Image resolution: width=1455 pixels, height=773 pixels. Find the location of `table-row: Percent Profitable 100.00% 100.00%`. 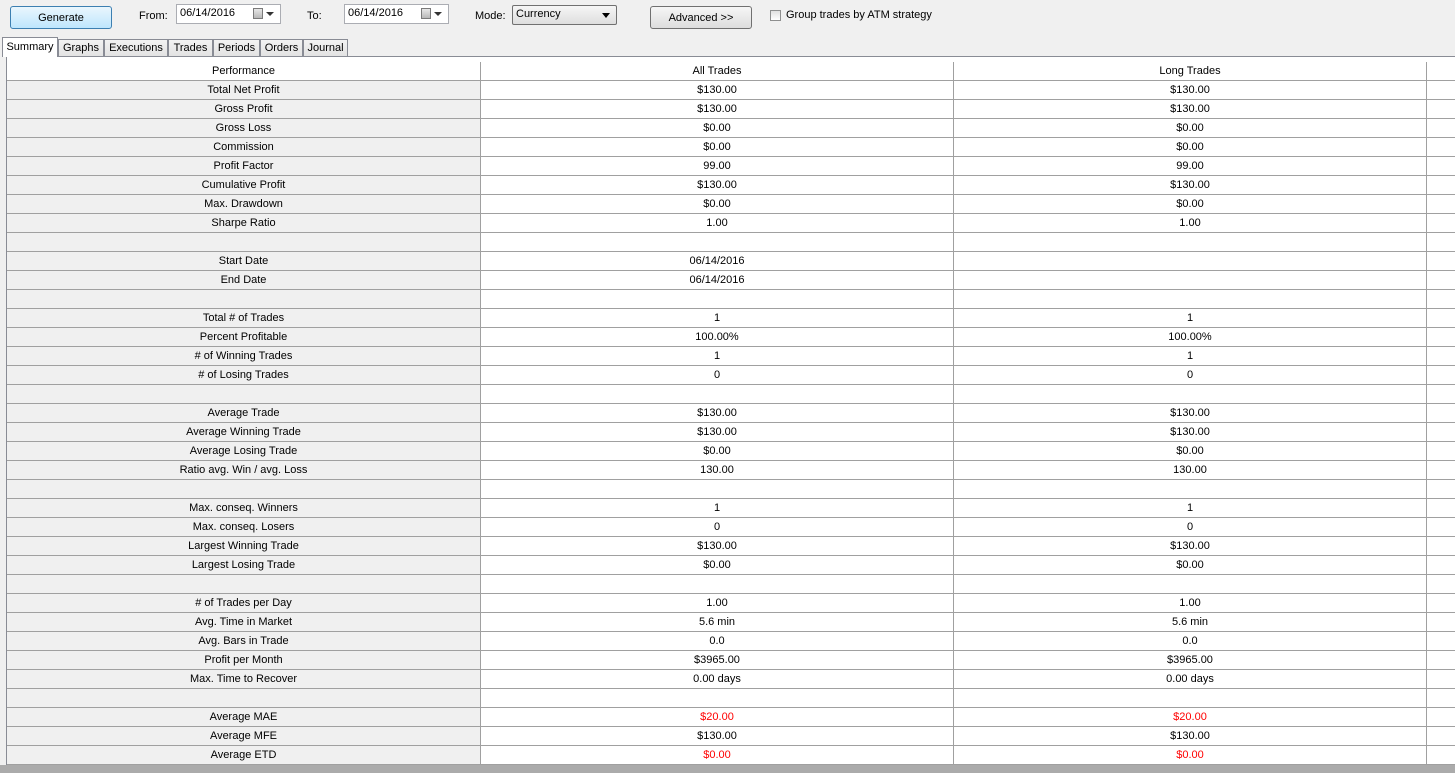

table-row: Percent Profitable 100.00% 100.00% is located at coordinates (731, 337).